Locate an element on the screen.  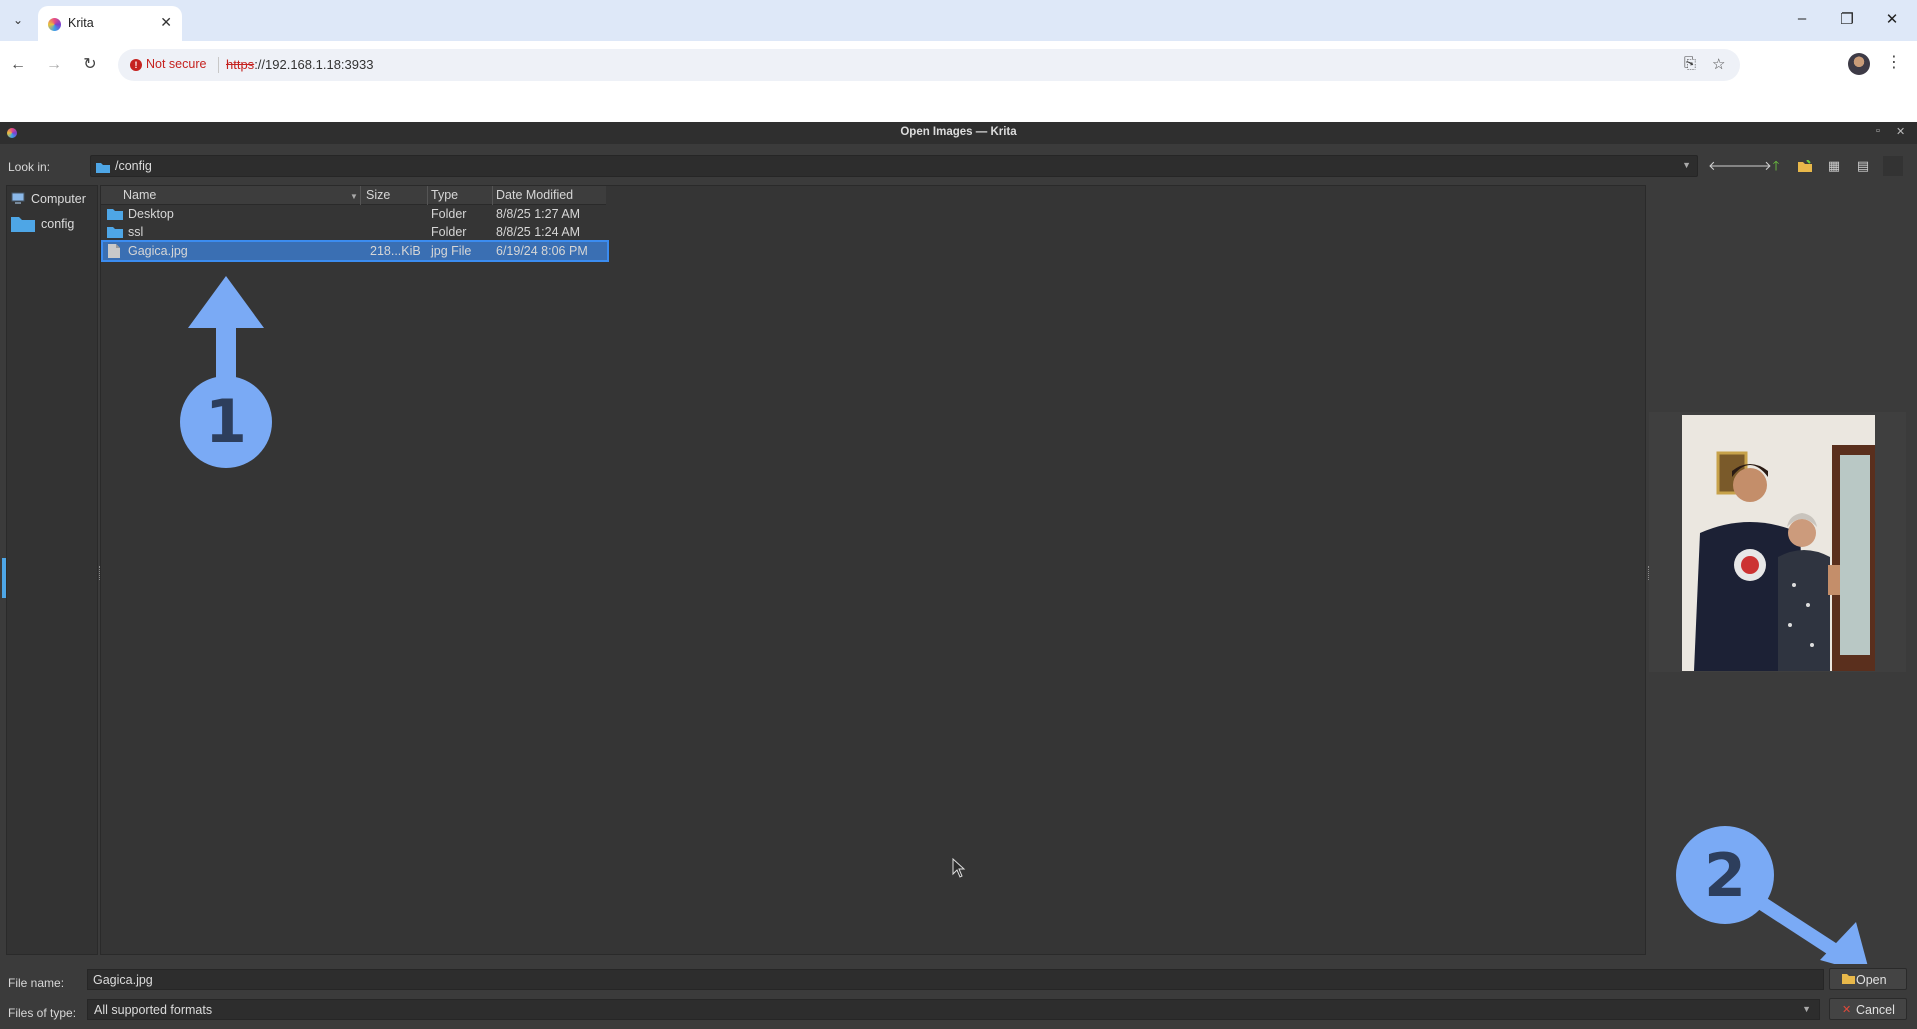
file-name: Desktop is located at coordinates (151, 214).